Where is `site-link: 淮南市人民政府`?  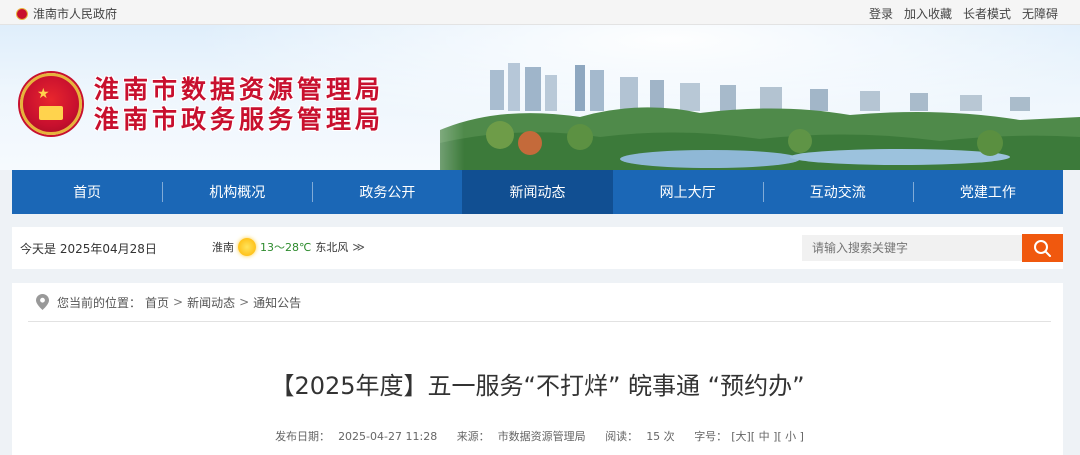
site-link: 淮南市人民政府 is located at coordinates (66, 13).